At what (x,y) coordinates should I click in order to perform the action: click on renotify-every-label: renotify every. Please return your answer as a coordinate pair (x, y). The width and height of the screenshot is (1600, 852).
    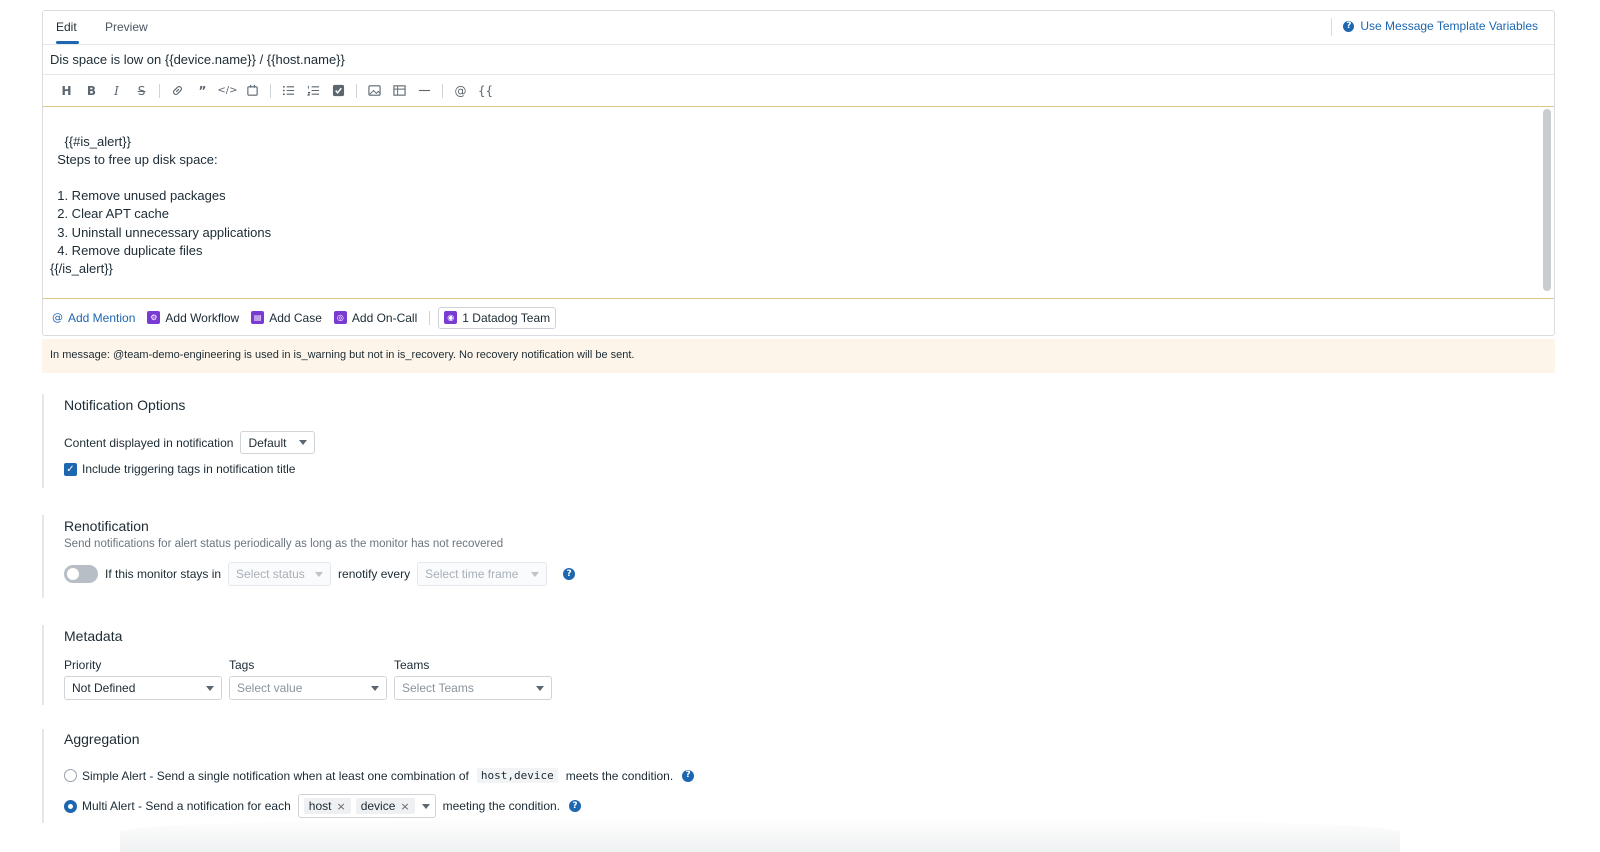
    Looking at the image, I should click on (374, 574).